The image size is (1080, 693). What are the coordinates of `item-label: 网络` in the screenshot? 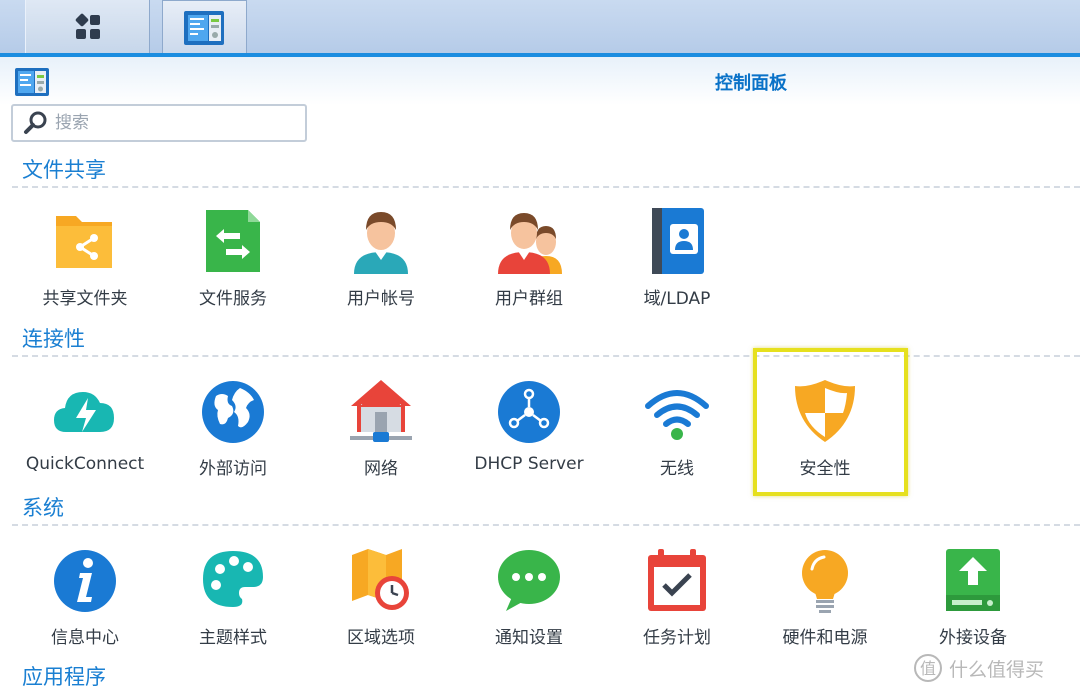 It's located at (381, 469).